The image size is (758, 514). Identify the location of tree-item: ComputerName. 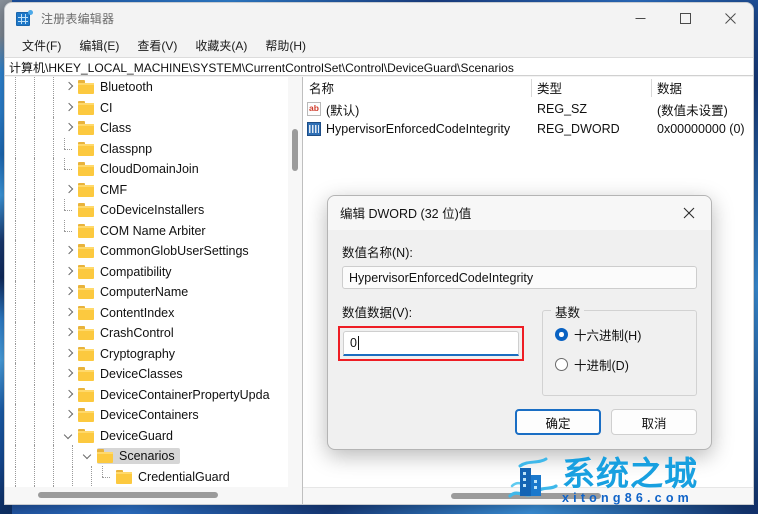
(153, 292).